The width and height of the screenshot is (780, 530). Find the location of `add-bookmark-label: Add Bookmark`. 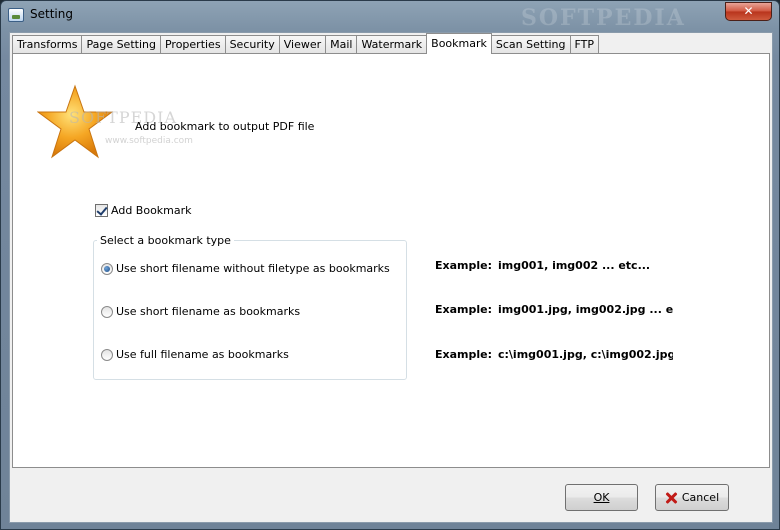

add-bookmark-label: Add Bookmark is located at coordinates (151, 210).